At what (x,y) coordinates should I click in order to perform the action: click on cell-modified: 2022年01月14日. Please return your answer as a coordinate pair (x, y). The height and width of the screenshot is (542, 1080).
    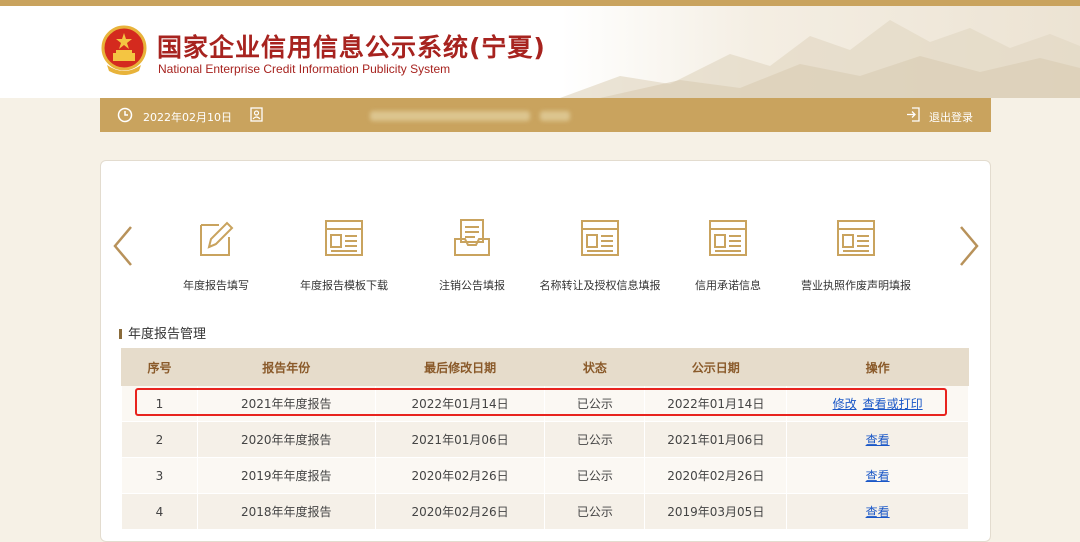
    Looking at the image, I should click on (460, 403).